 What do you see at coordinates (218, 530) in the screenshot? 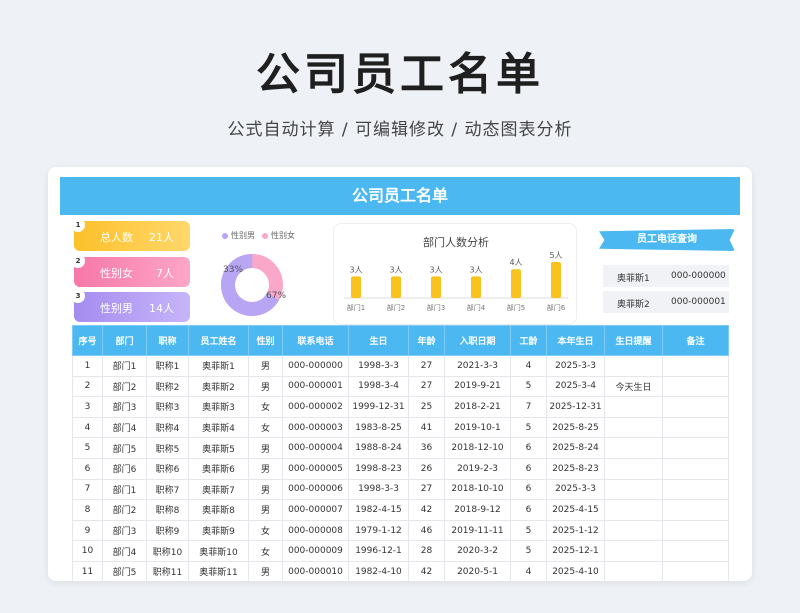
I see `table-cell: 奥菲斯9` at bounding box center [218, 530].